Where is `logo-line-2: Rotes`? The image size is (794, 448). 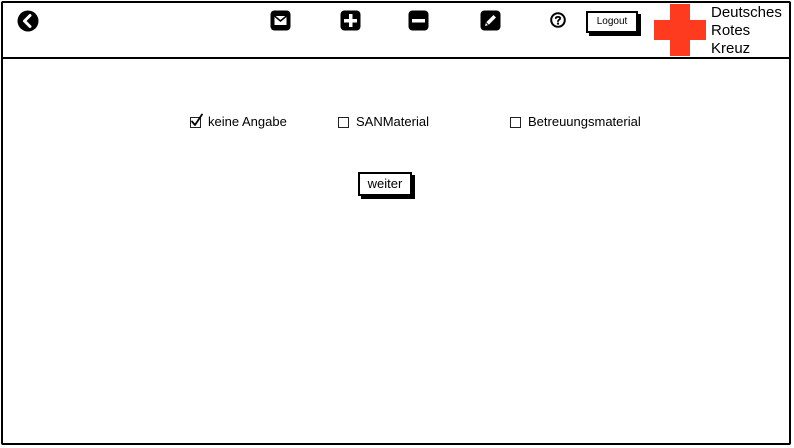 logo-line-2: Rotes is located at coordinates (731, 30).